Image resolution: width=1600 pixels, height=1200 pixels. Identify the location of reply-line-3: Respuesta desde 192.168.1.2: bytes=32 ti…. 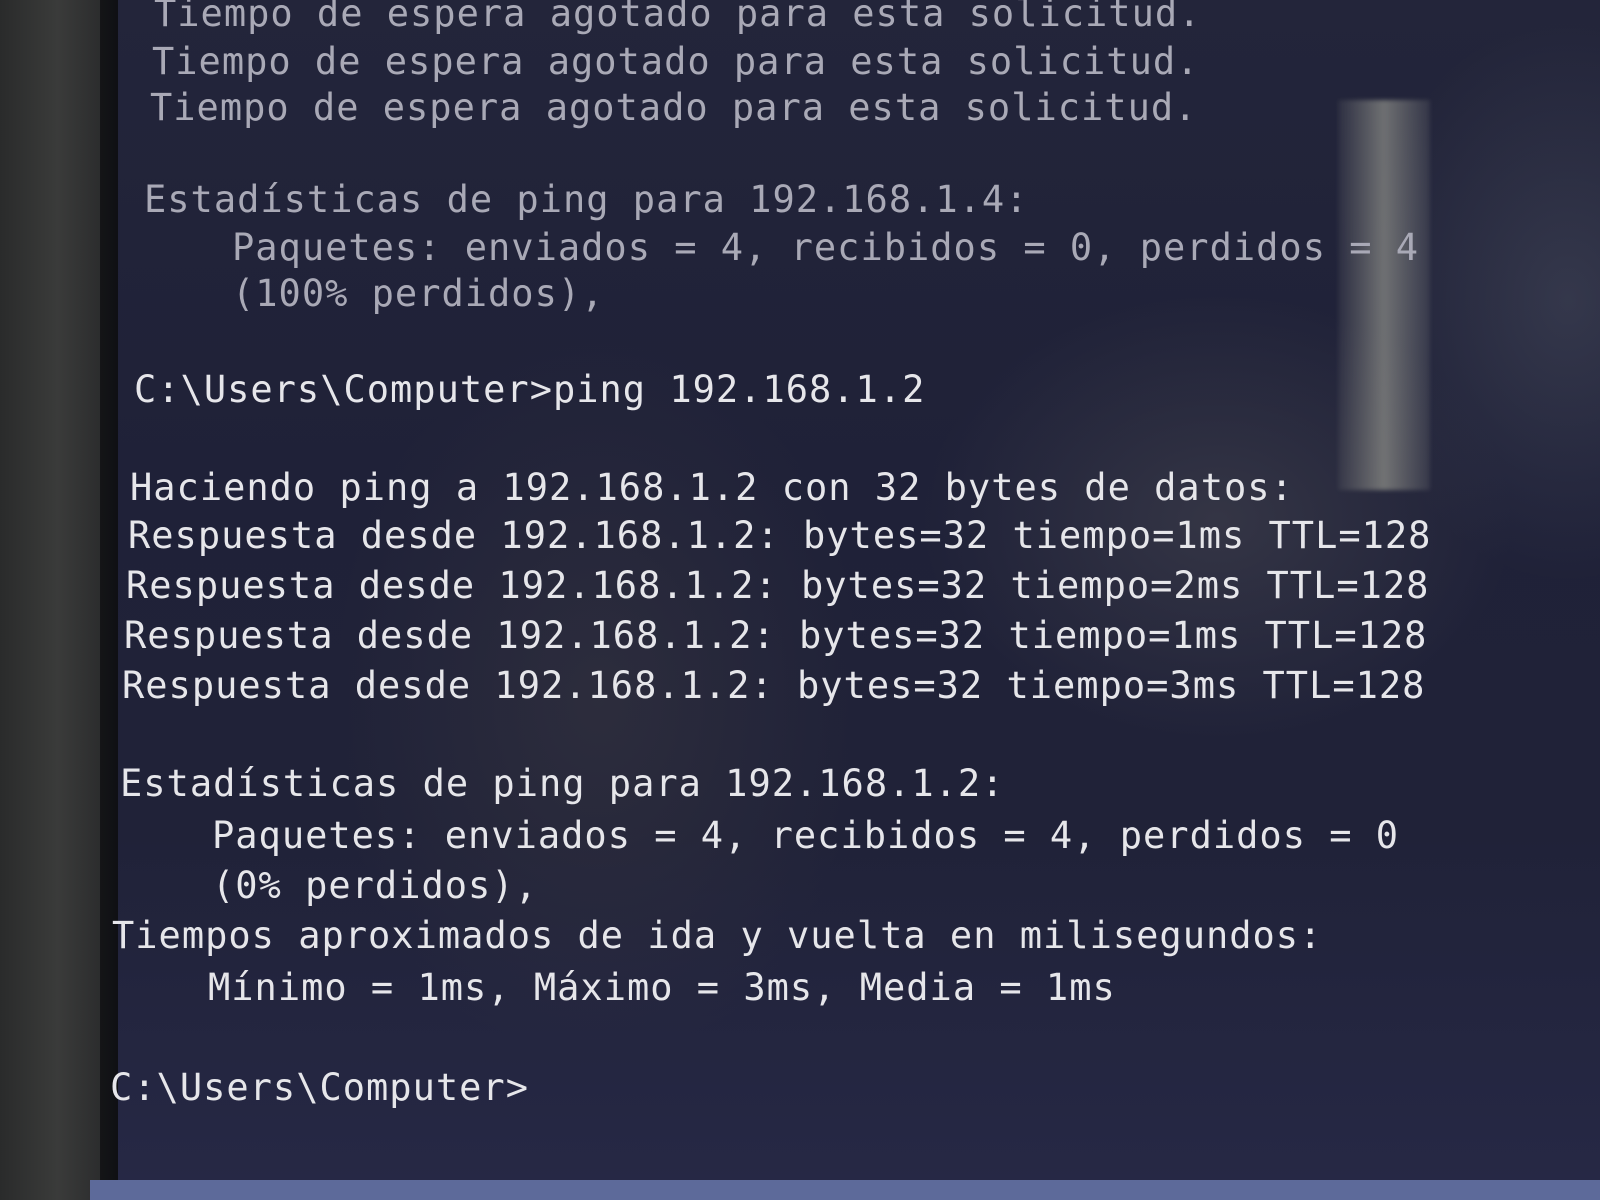
(776, 635).